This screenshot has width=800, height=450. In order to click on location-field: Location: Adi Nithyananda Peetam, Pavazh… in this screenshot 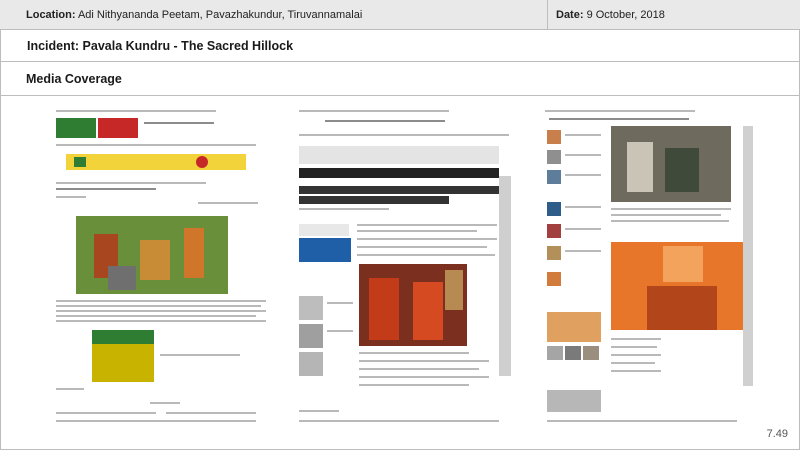, I will do `click(274, 15)`.